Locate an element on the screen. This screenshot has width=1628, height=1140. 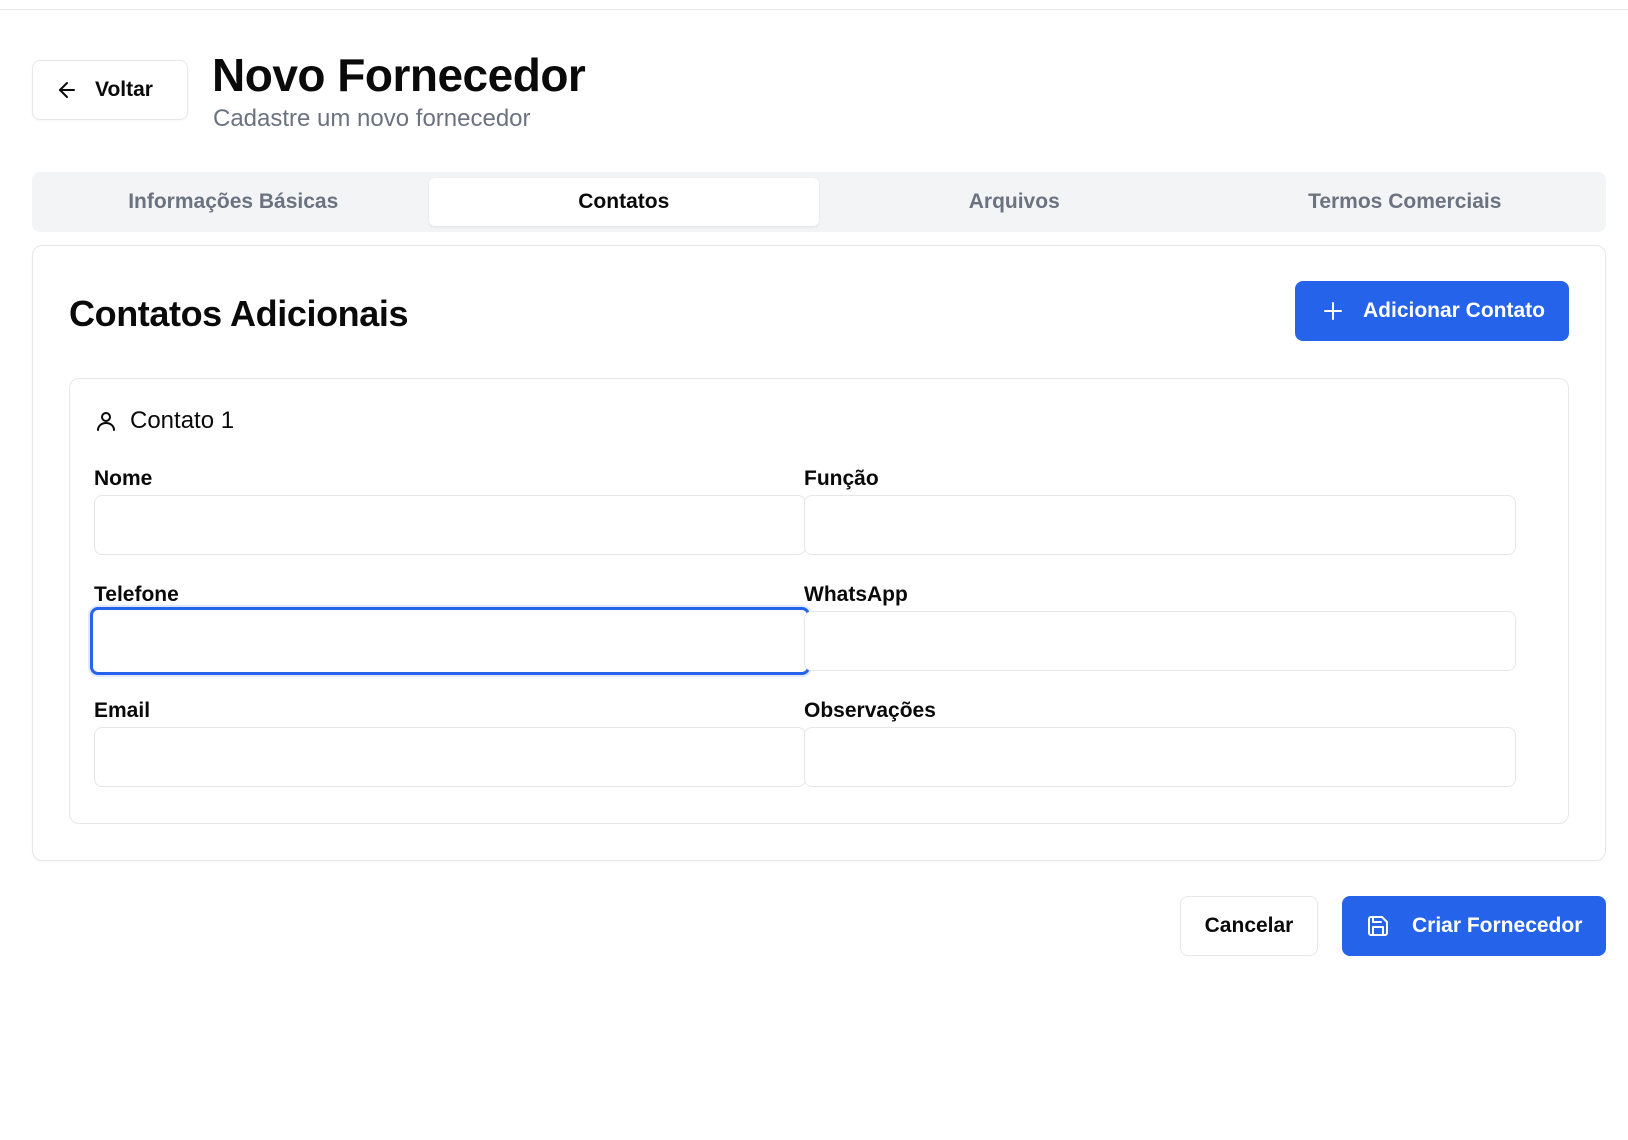
contact-heading: Contato 1 is located at coordinates (182, 420).